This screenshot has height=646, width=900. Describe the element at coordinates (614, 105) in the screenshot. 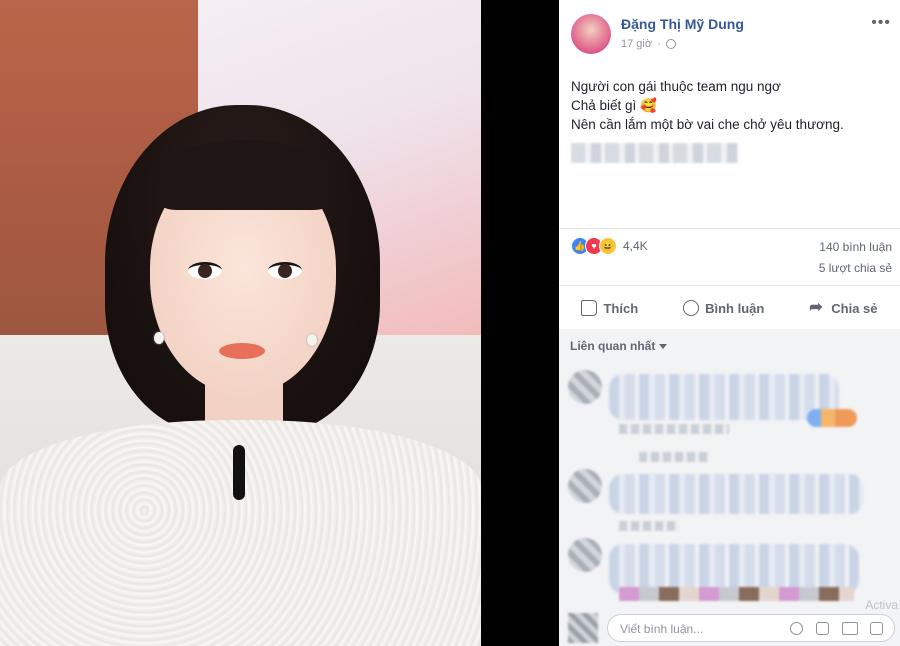

I see `post-text-line: Chả biết gì 🥰` at that location.